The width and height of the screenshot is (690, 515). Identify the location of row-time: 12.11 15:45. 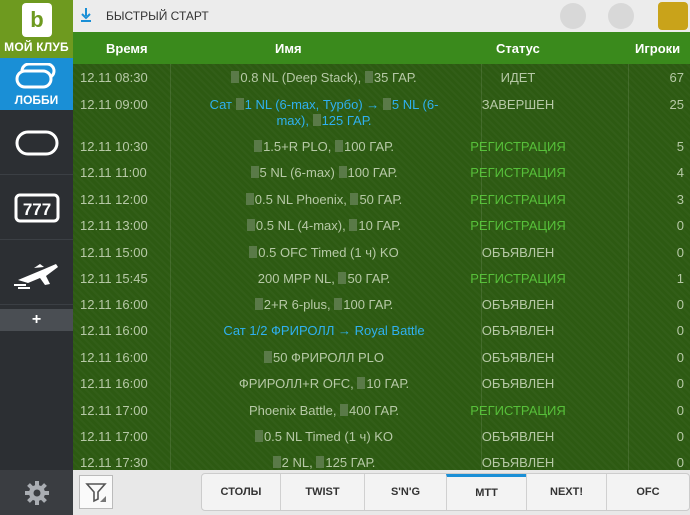
(114, 278).